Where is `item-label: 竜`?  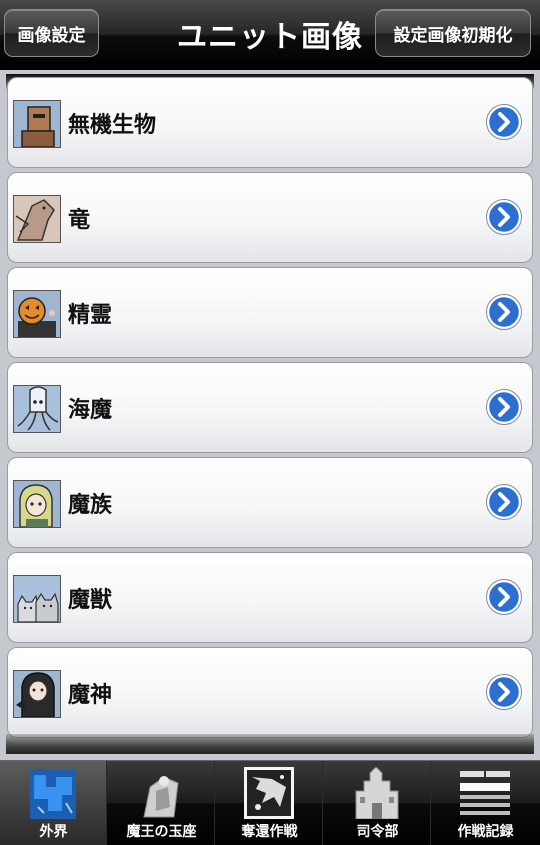
item-label: 竜 is located at coordinates (79, 220).